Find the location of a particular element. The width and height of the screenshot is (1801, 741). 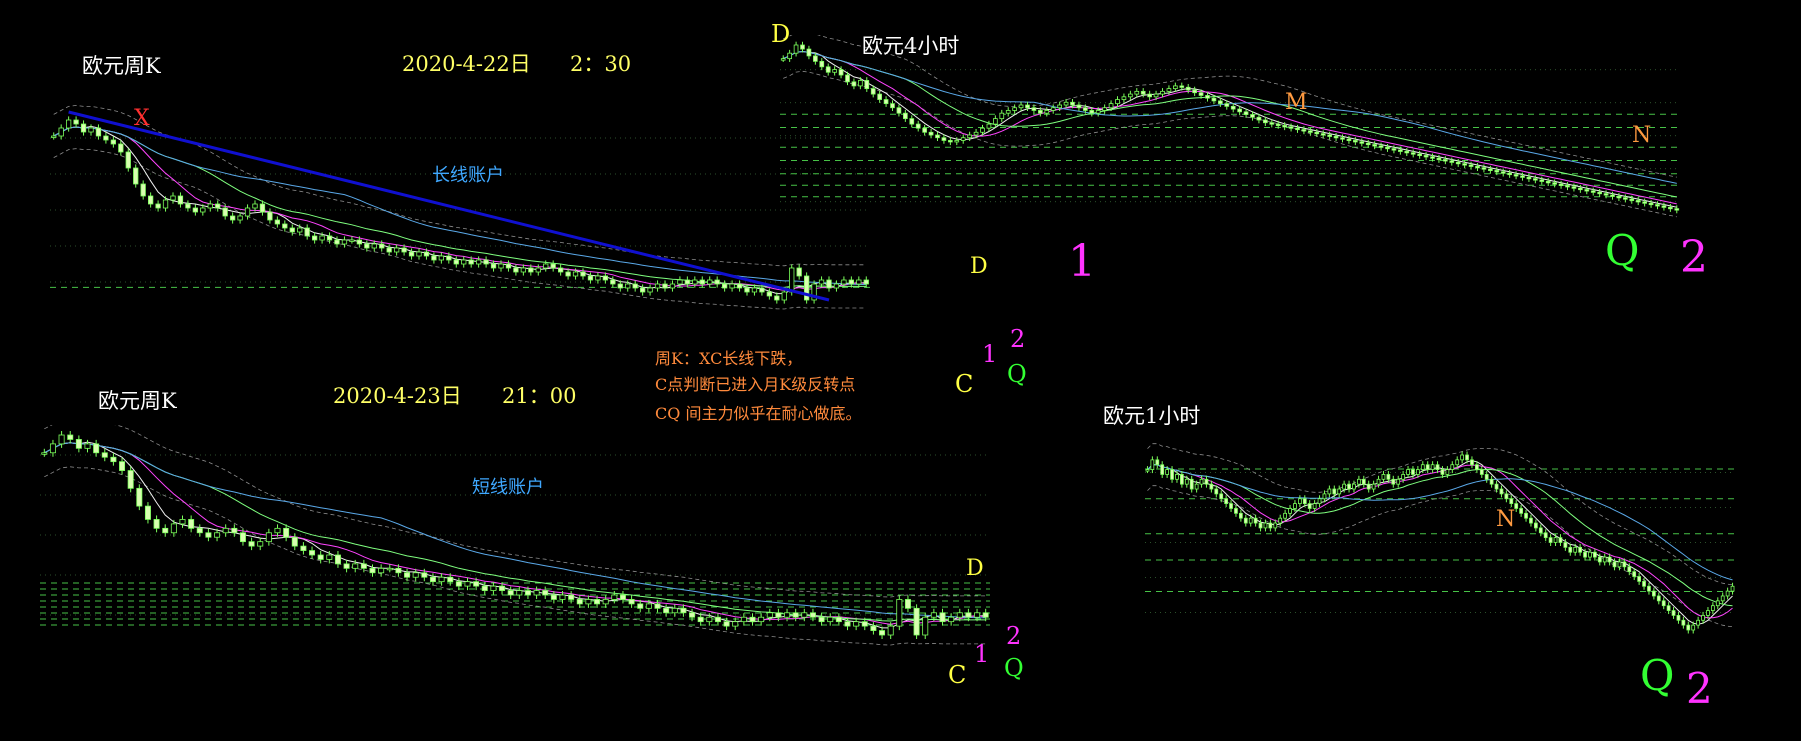

h1-marker-n: N is located at coordinates (1506, 519).